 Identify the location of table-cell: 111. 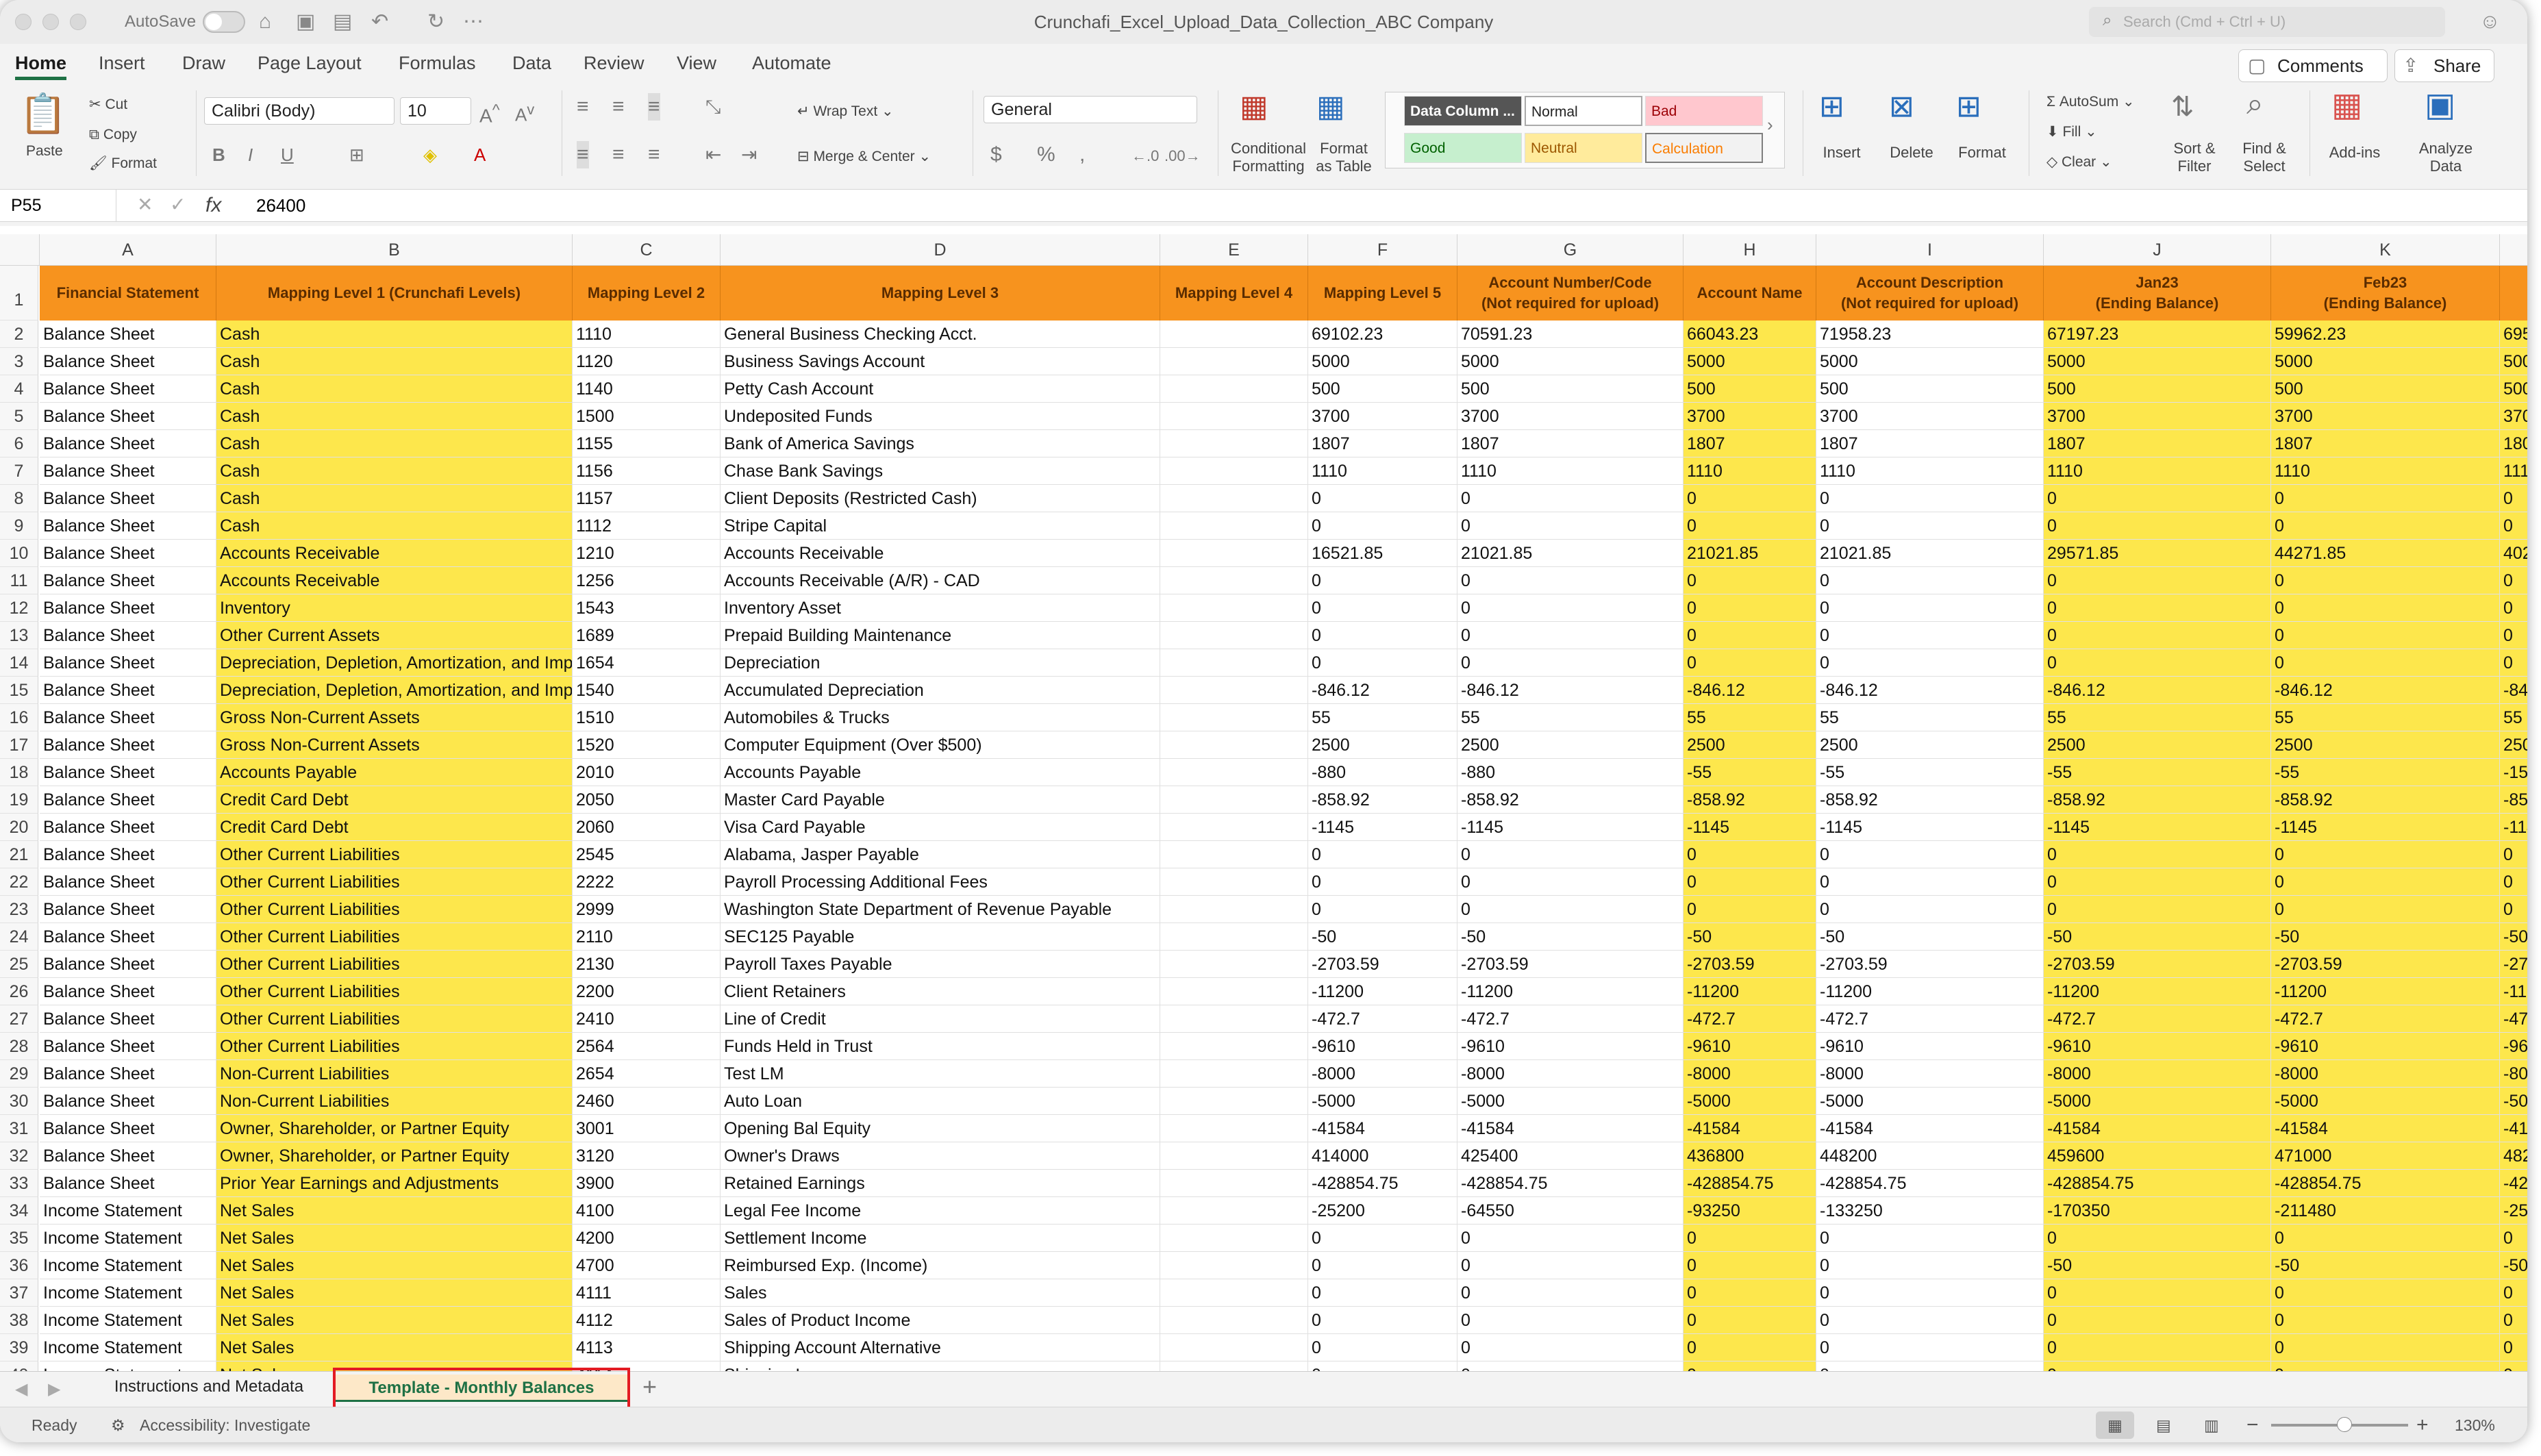
(2513, 471).